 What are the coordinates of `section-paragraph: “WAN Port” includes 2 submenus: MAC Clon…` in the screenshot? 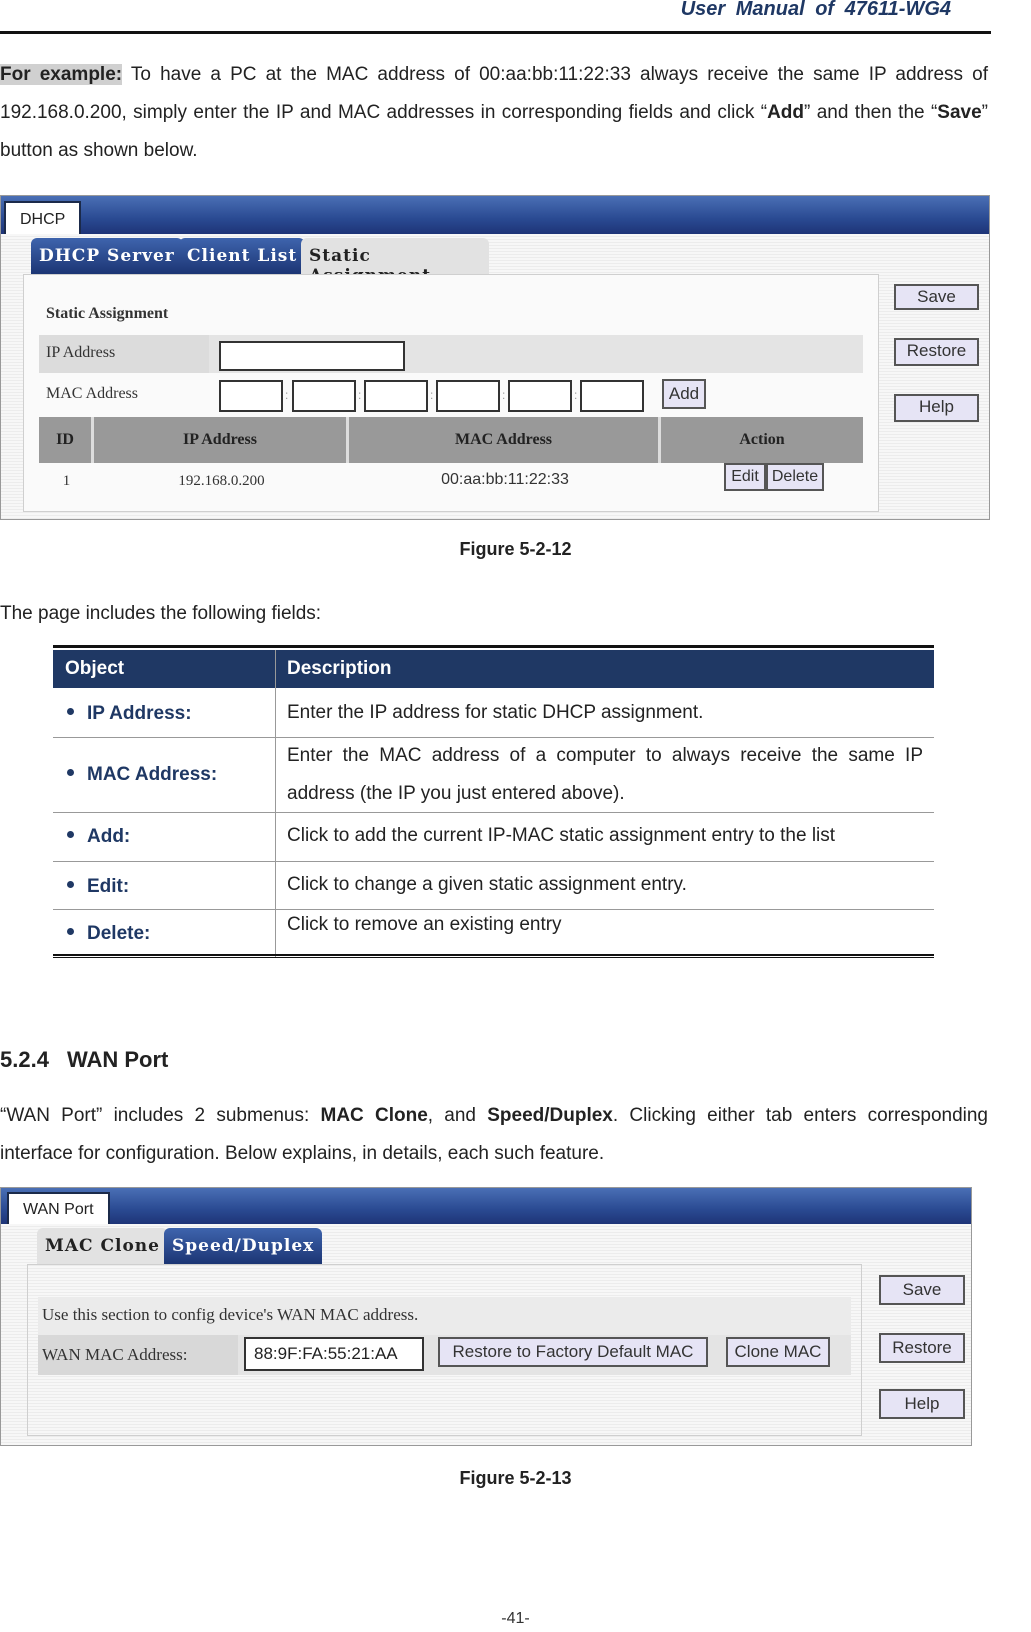 It's located at (494, 1134).